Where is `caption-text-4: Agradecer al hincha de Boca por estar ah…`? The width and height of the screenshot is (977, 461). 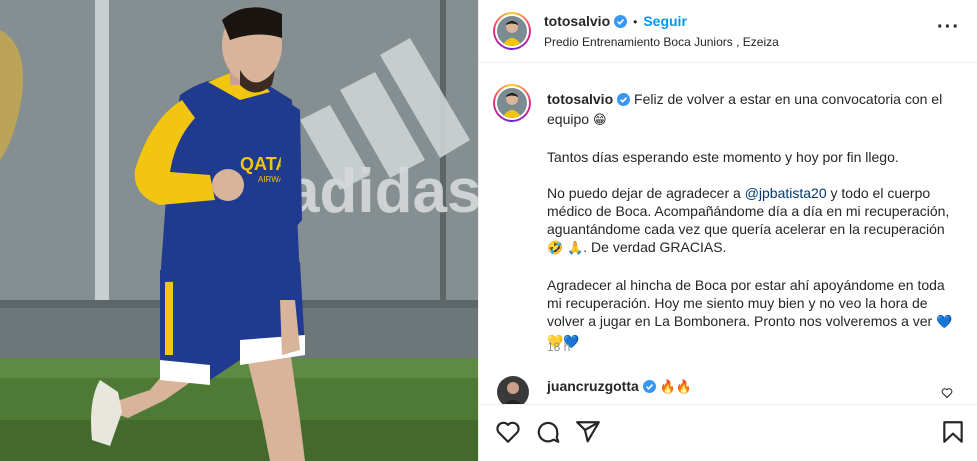
caption-text-4: Agradecer al hincha de Boca por estar ah… is located at coordinates (746, 303).